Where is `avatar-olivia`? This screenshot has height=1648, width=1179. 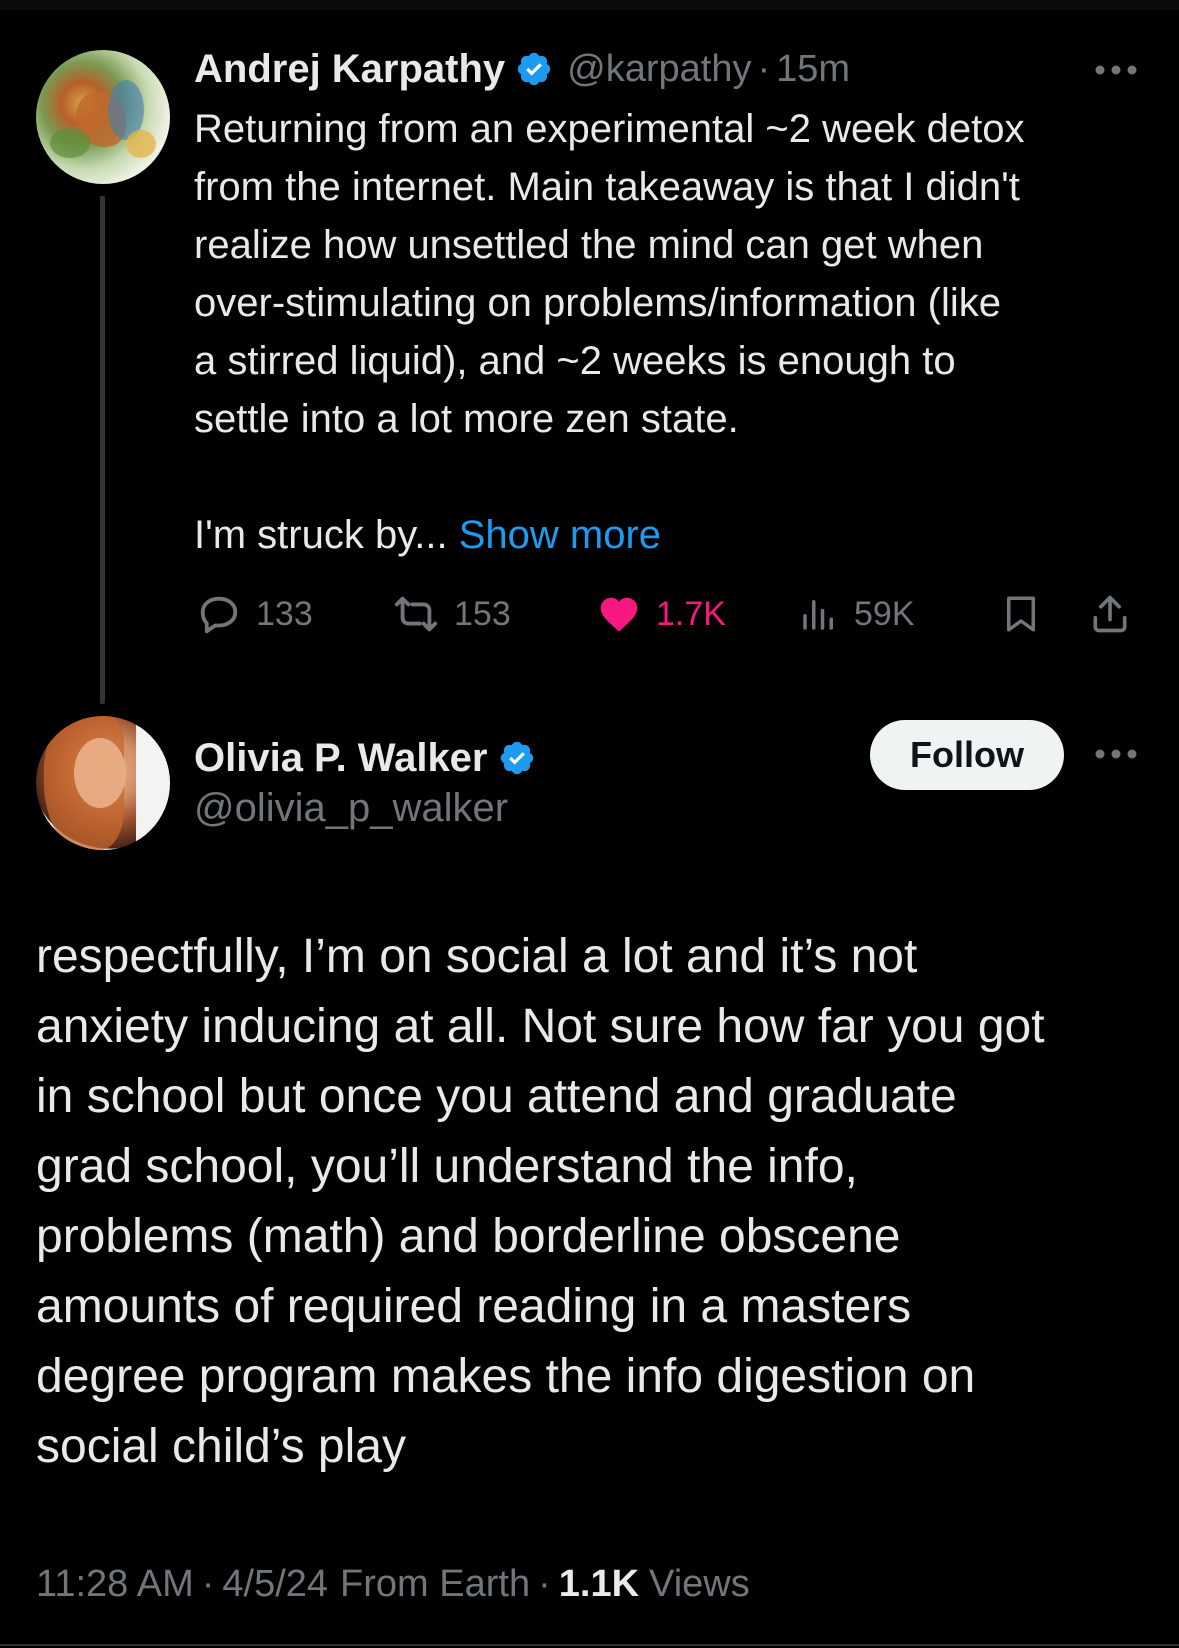
avatar-olivia is located at coordinates (103, 783).